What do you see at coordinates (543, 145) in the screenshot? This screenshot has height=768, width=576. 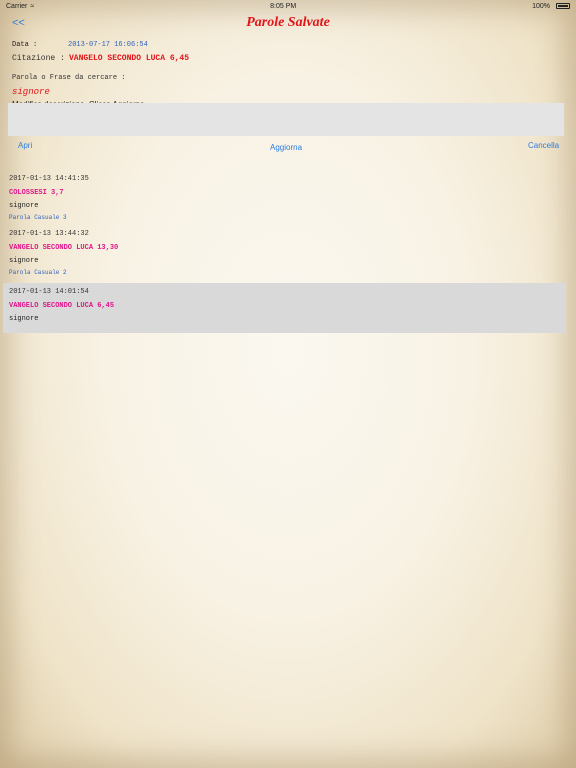 I see `cancella-button: Cancella` at bounding box center [543, 145].